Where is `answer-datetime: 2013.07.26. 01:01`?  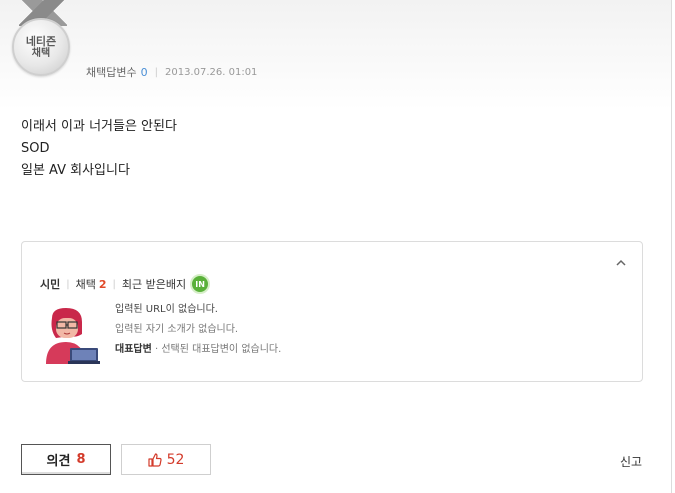
answer-datetime: 2013.07.26. 01:01 is located at coordinates (211, 72).